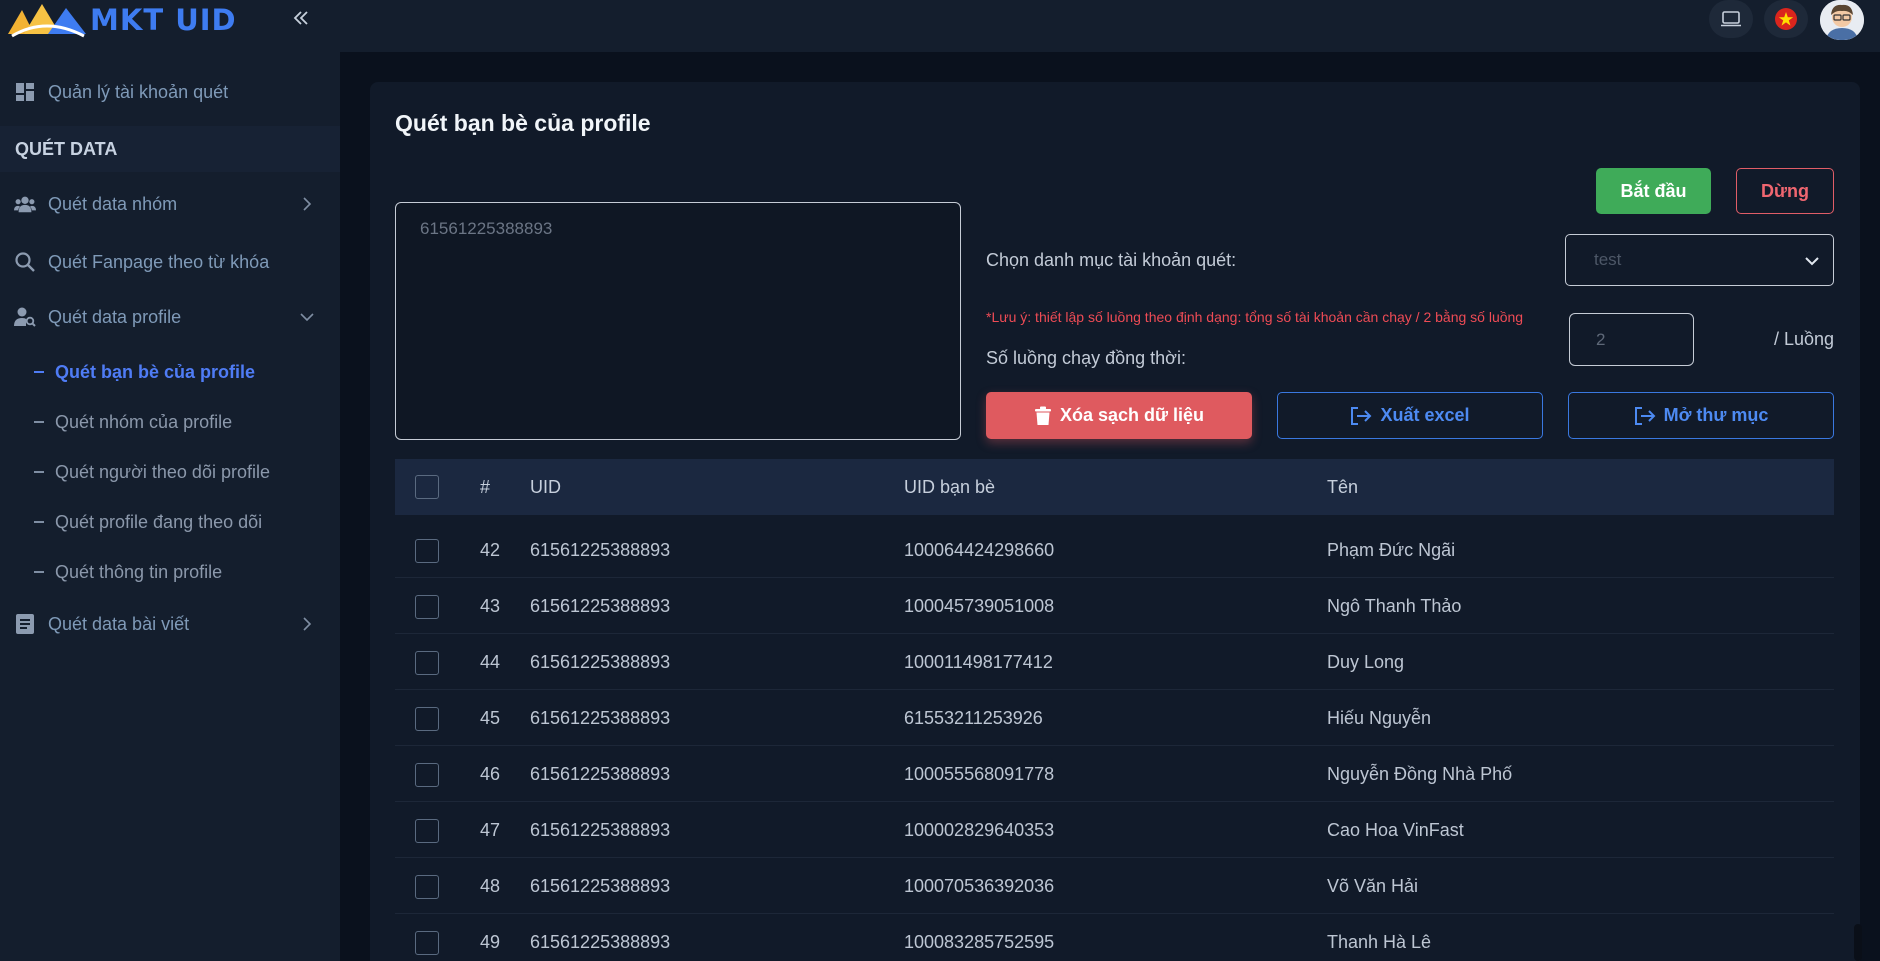 The height and width of the screenshot is (961, 1880). Describe the element at coordinates (979, 550) in the screenshot. I see `cell-friend-uid: 100064424298660` at that location.